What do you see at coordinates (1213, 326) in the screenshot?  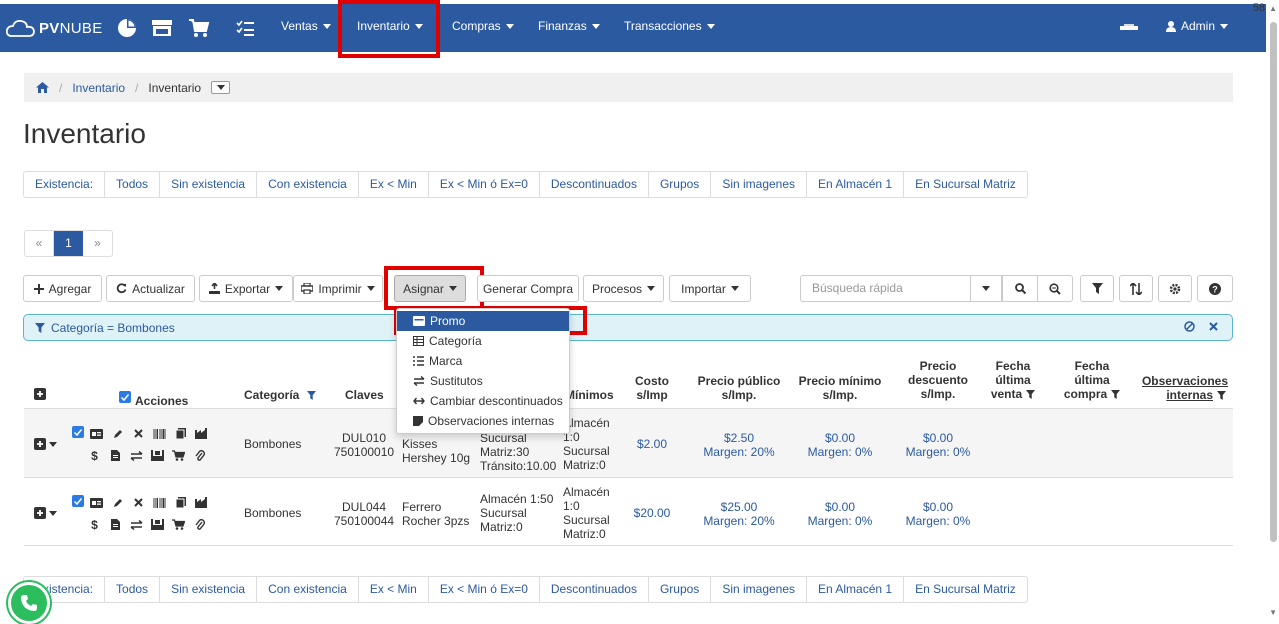 I see `close-icon` at bounding box center [1213, 326].